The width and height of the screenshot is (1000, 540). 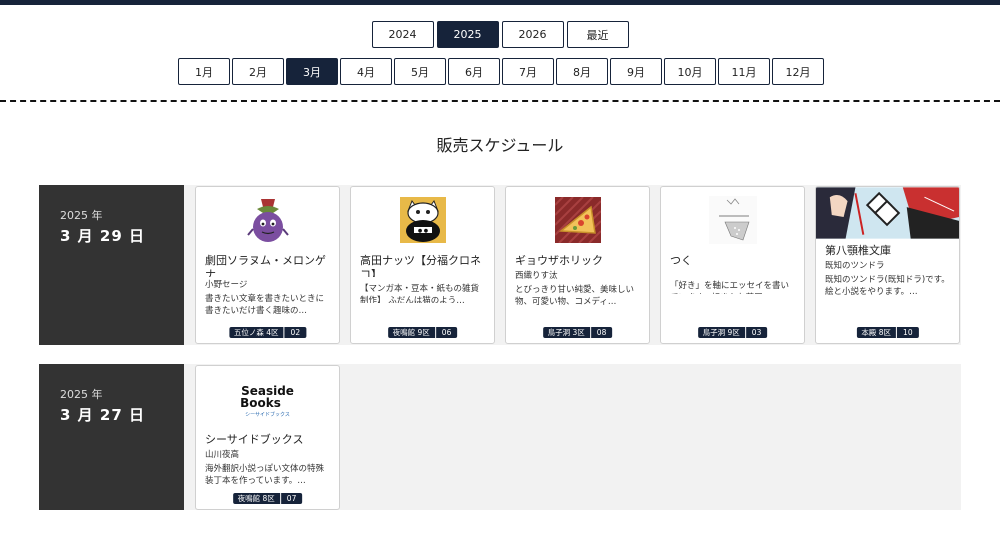 I want to click on card-title: 第八顎椎文庫, so click(x=858, y=250).